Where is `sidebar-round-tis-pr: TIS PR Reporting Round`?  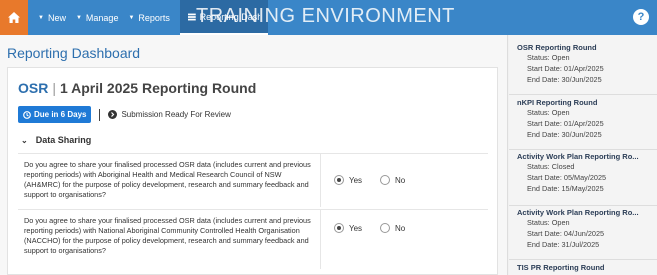
sidebar-round-tis-pr: TIS PR Reporting Round is located at coordinates (583, 269).